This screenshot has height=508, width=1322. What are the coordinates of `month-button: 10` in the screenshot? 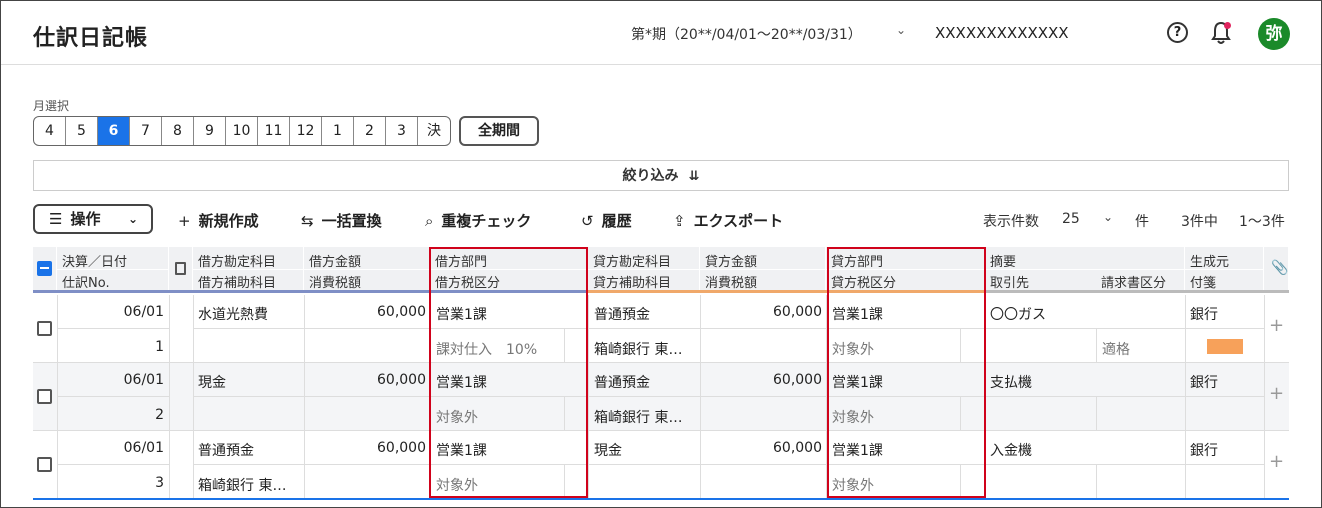 It's located at (242, 131).